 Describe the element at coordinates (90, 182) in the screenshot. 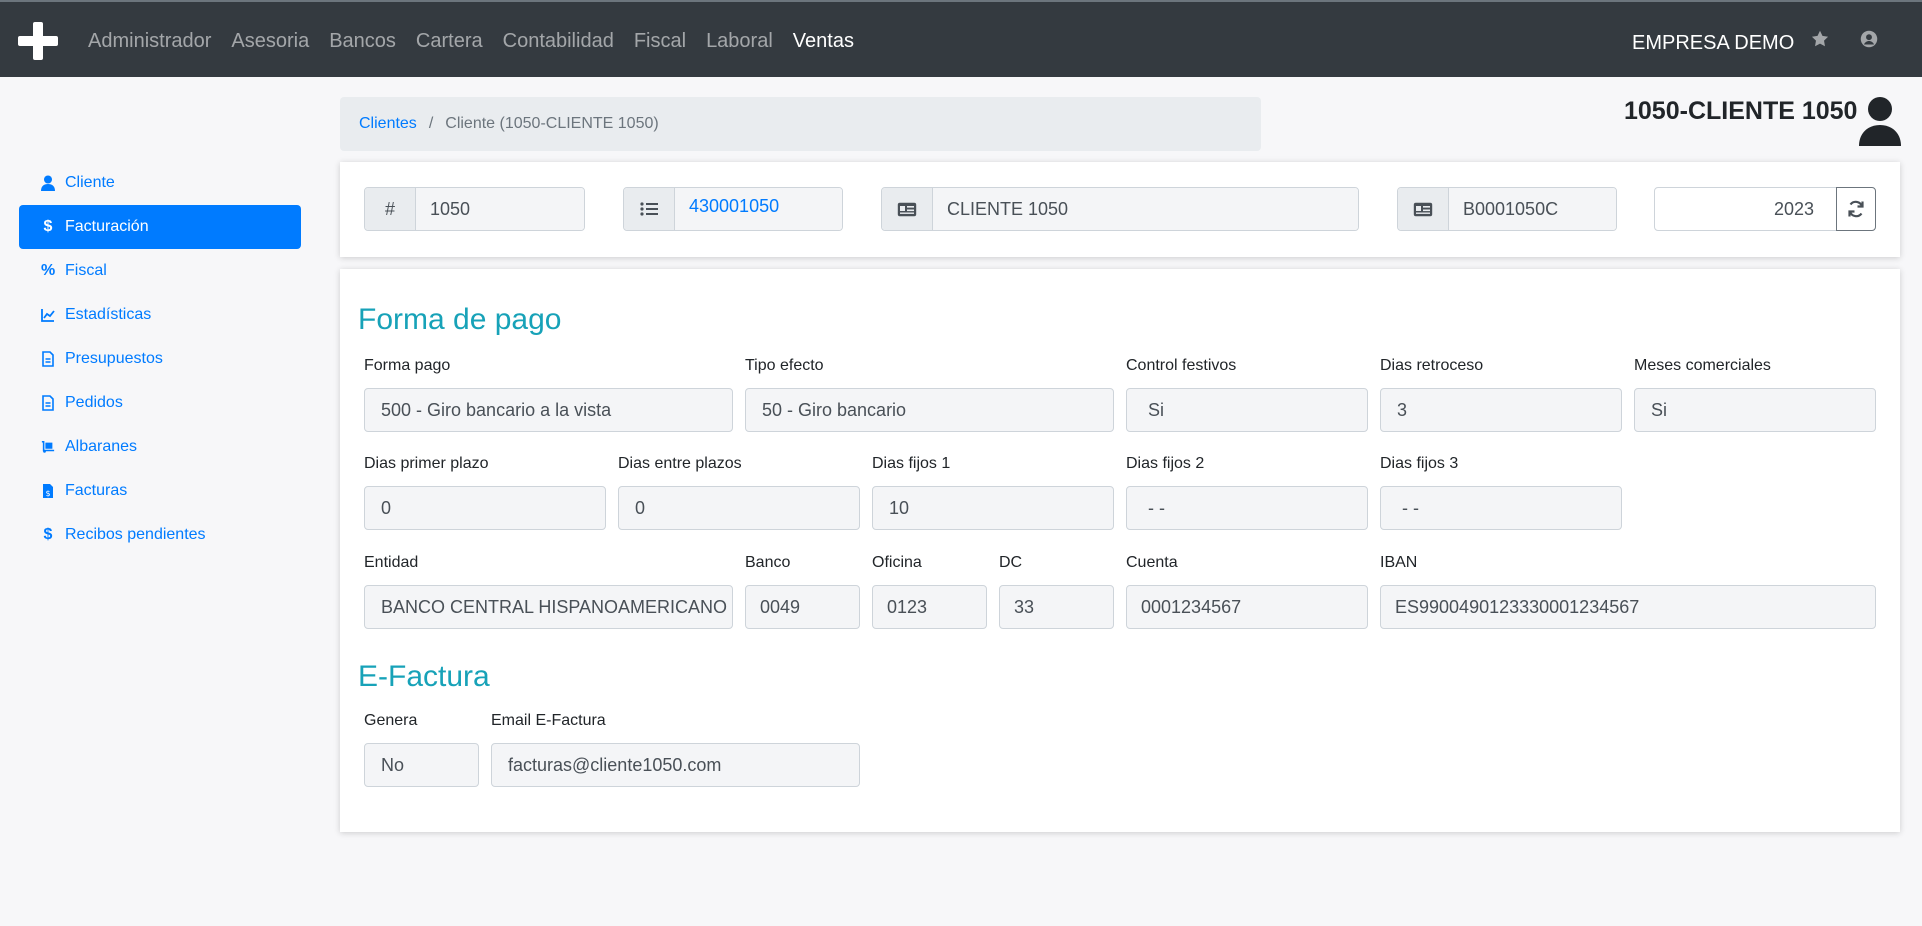

I see `sidebar-item-label: Cliente` at that location.